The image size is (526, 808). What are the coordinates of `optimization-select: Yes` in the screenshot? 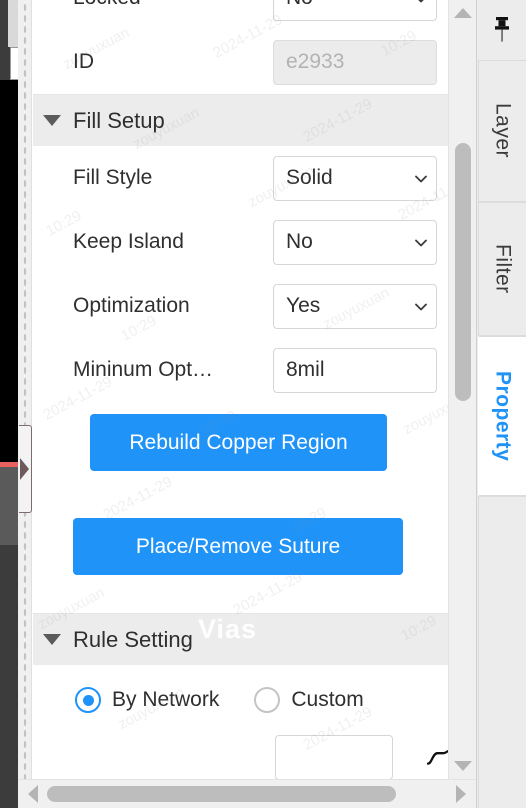 It's located at (355, 306).